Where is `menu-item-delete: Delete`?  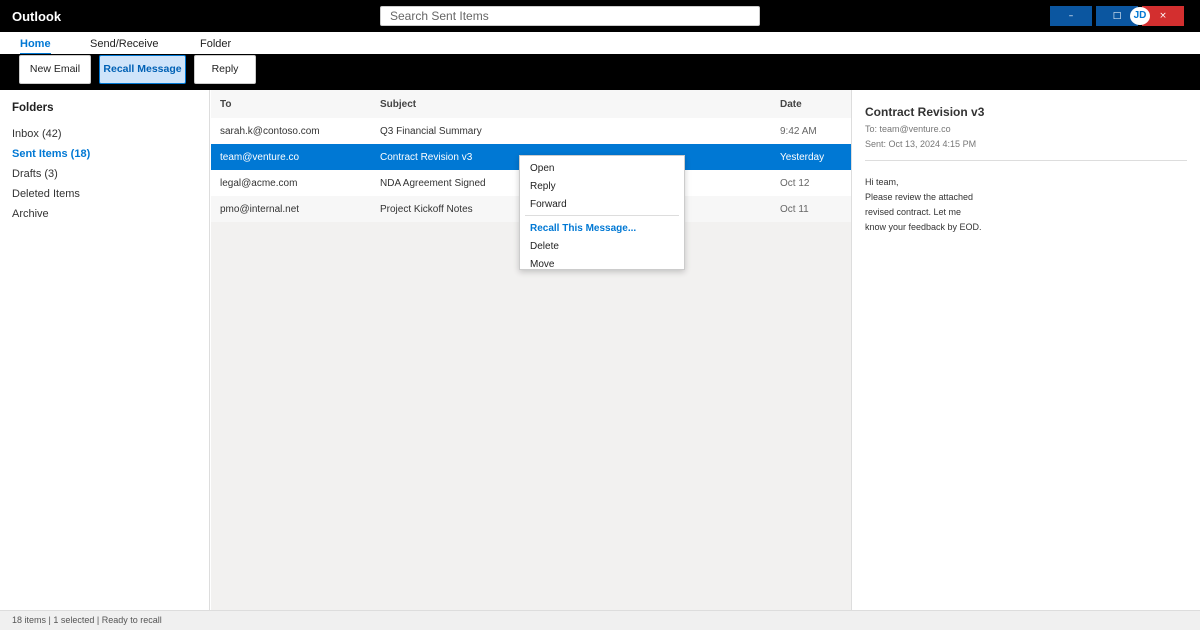 menu-item-delete: Delete is located at coordinates (544, 246).